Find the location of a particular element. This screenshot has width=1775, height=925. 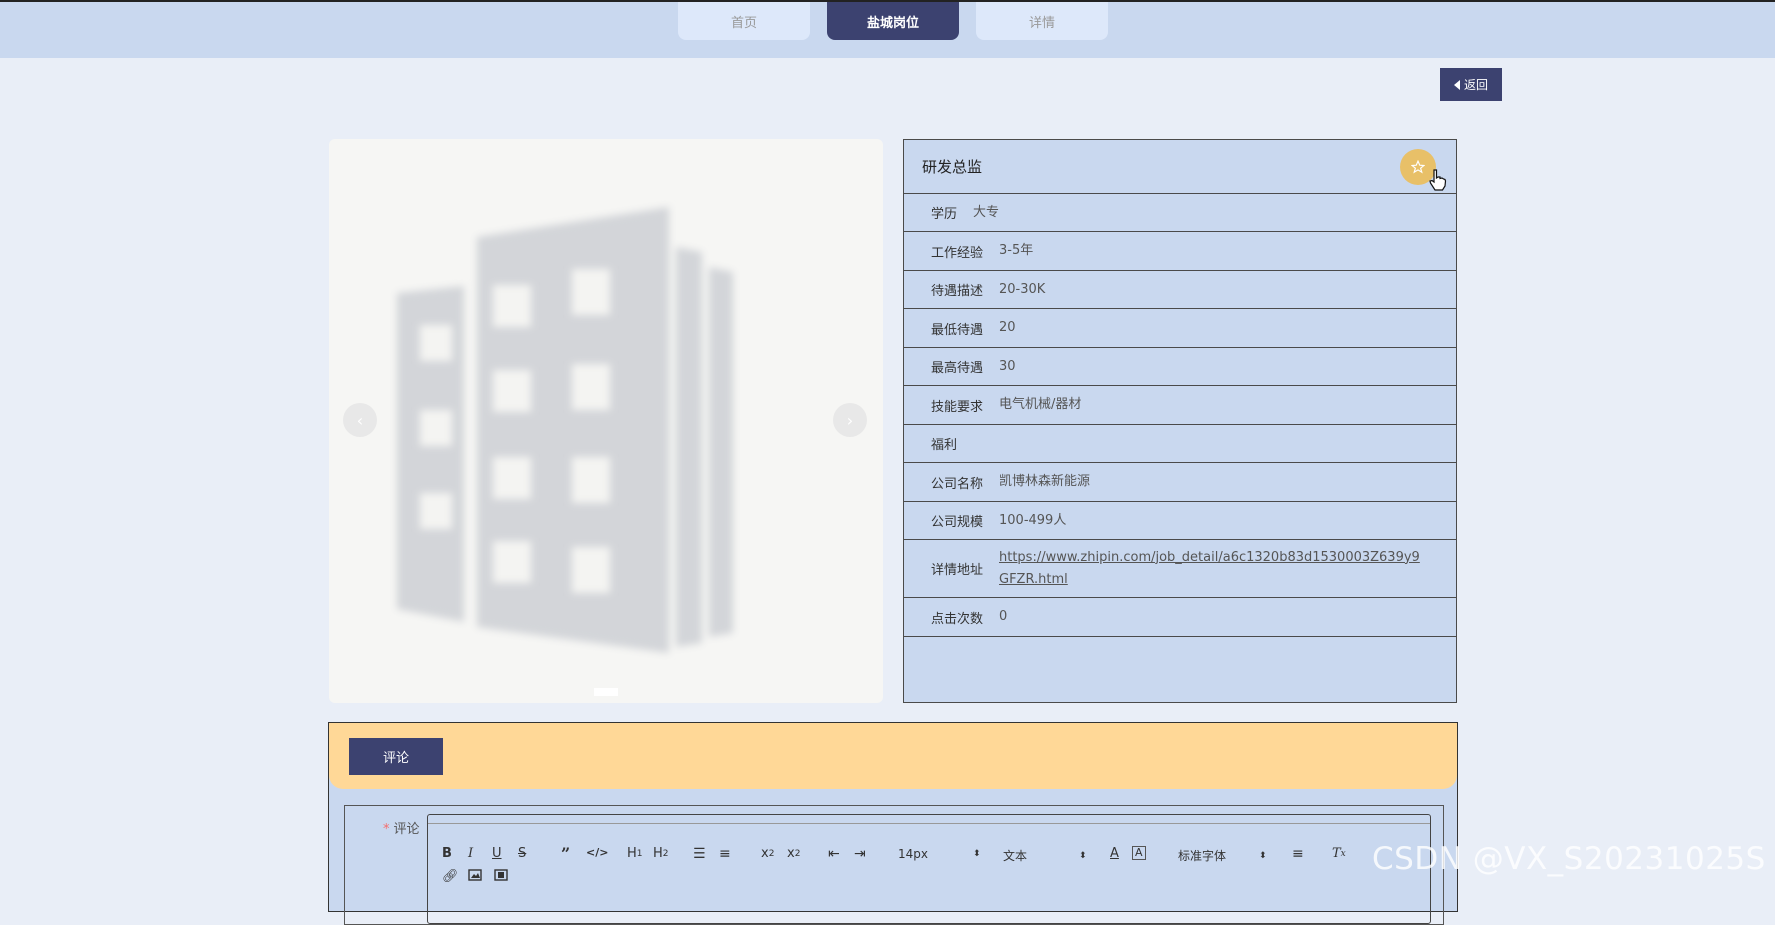

field-value: 大专 is located at coordinates (986, 212).